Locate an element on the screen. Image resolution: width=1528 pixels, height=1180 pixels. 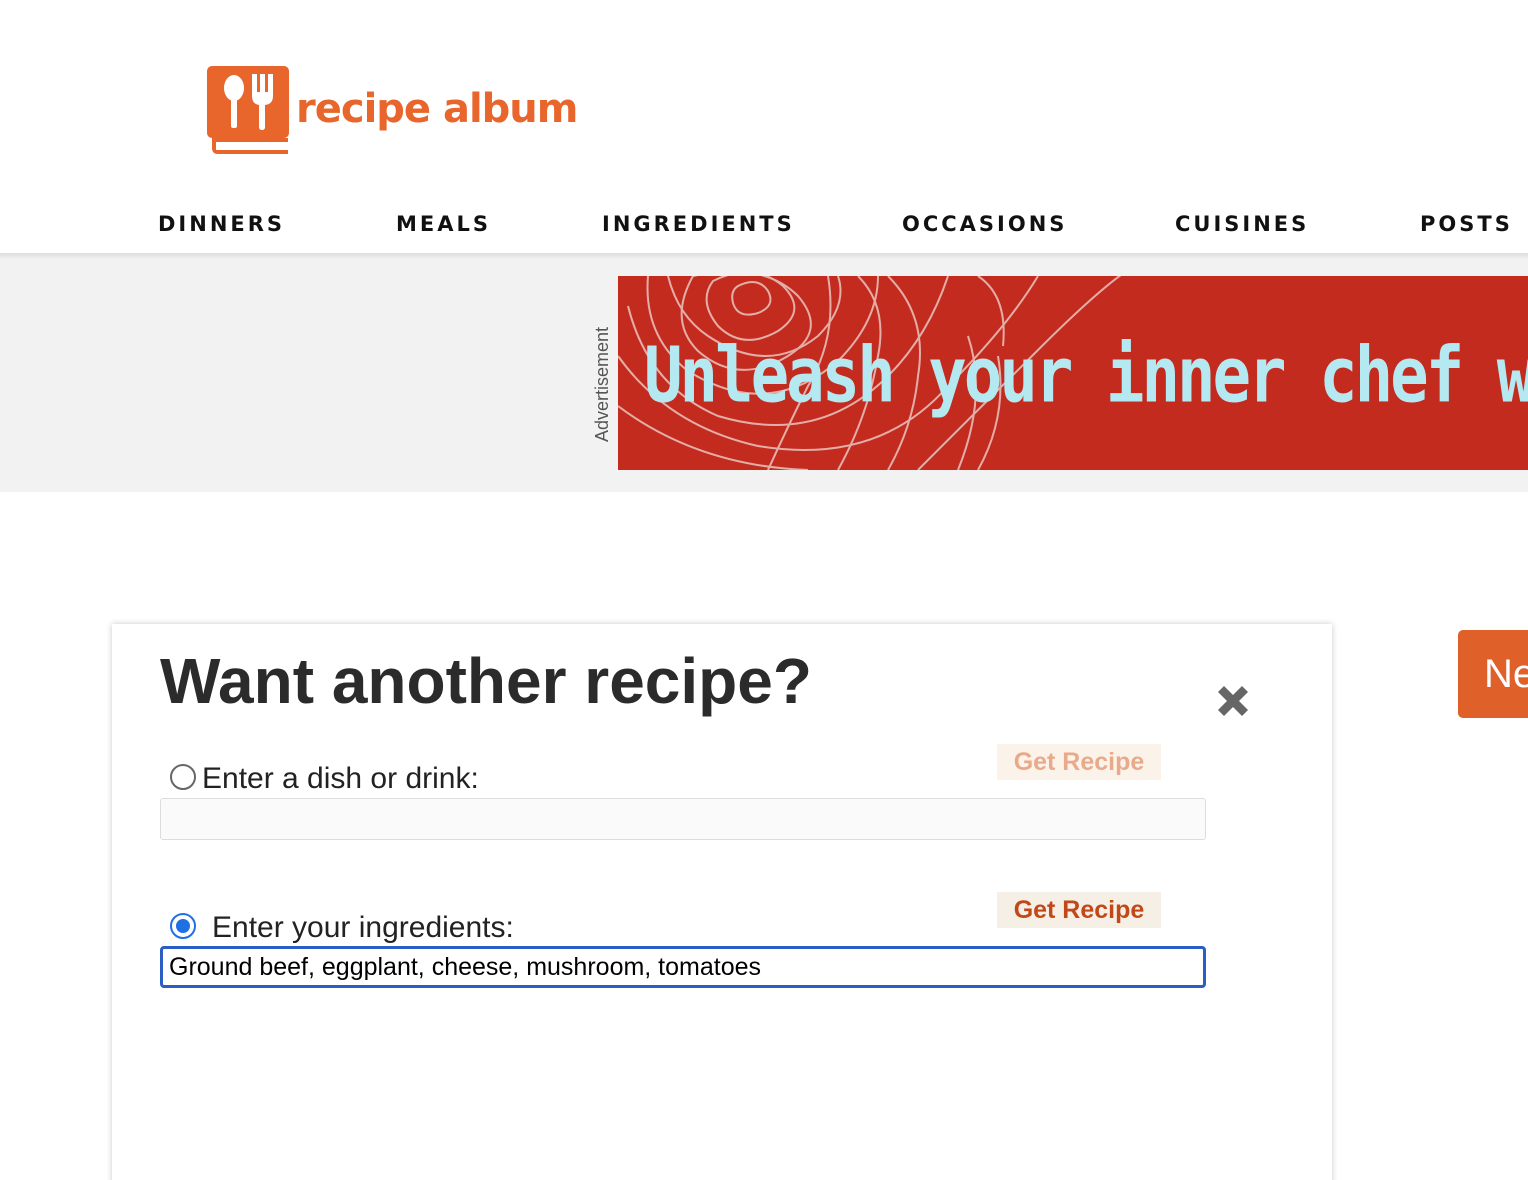
ingredients-input is located at coordinates (683, 967).